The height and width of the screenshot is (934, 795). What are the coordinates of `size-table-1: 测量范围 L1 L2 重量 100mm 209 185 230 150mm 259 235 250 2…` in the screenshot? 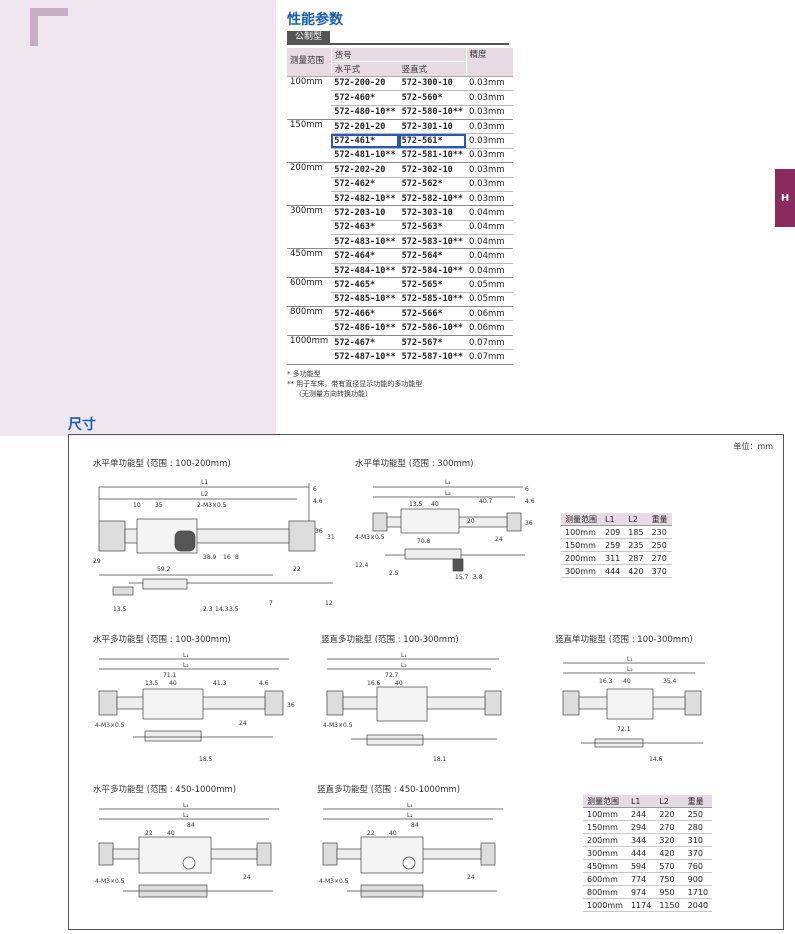 It's located at (616, 545).